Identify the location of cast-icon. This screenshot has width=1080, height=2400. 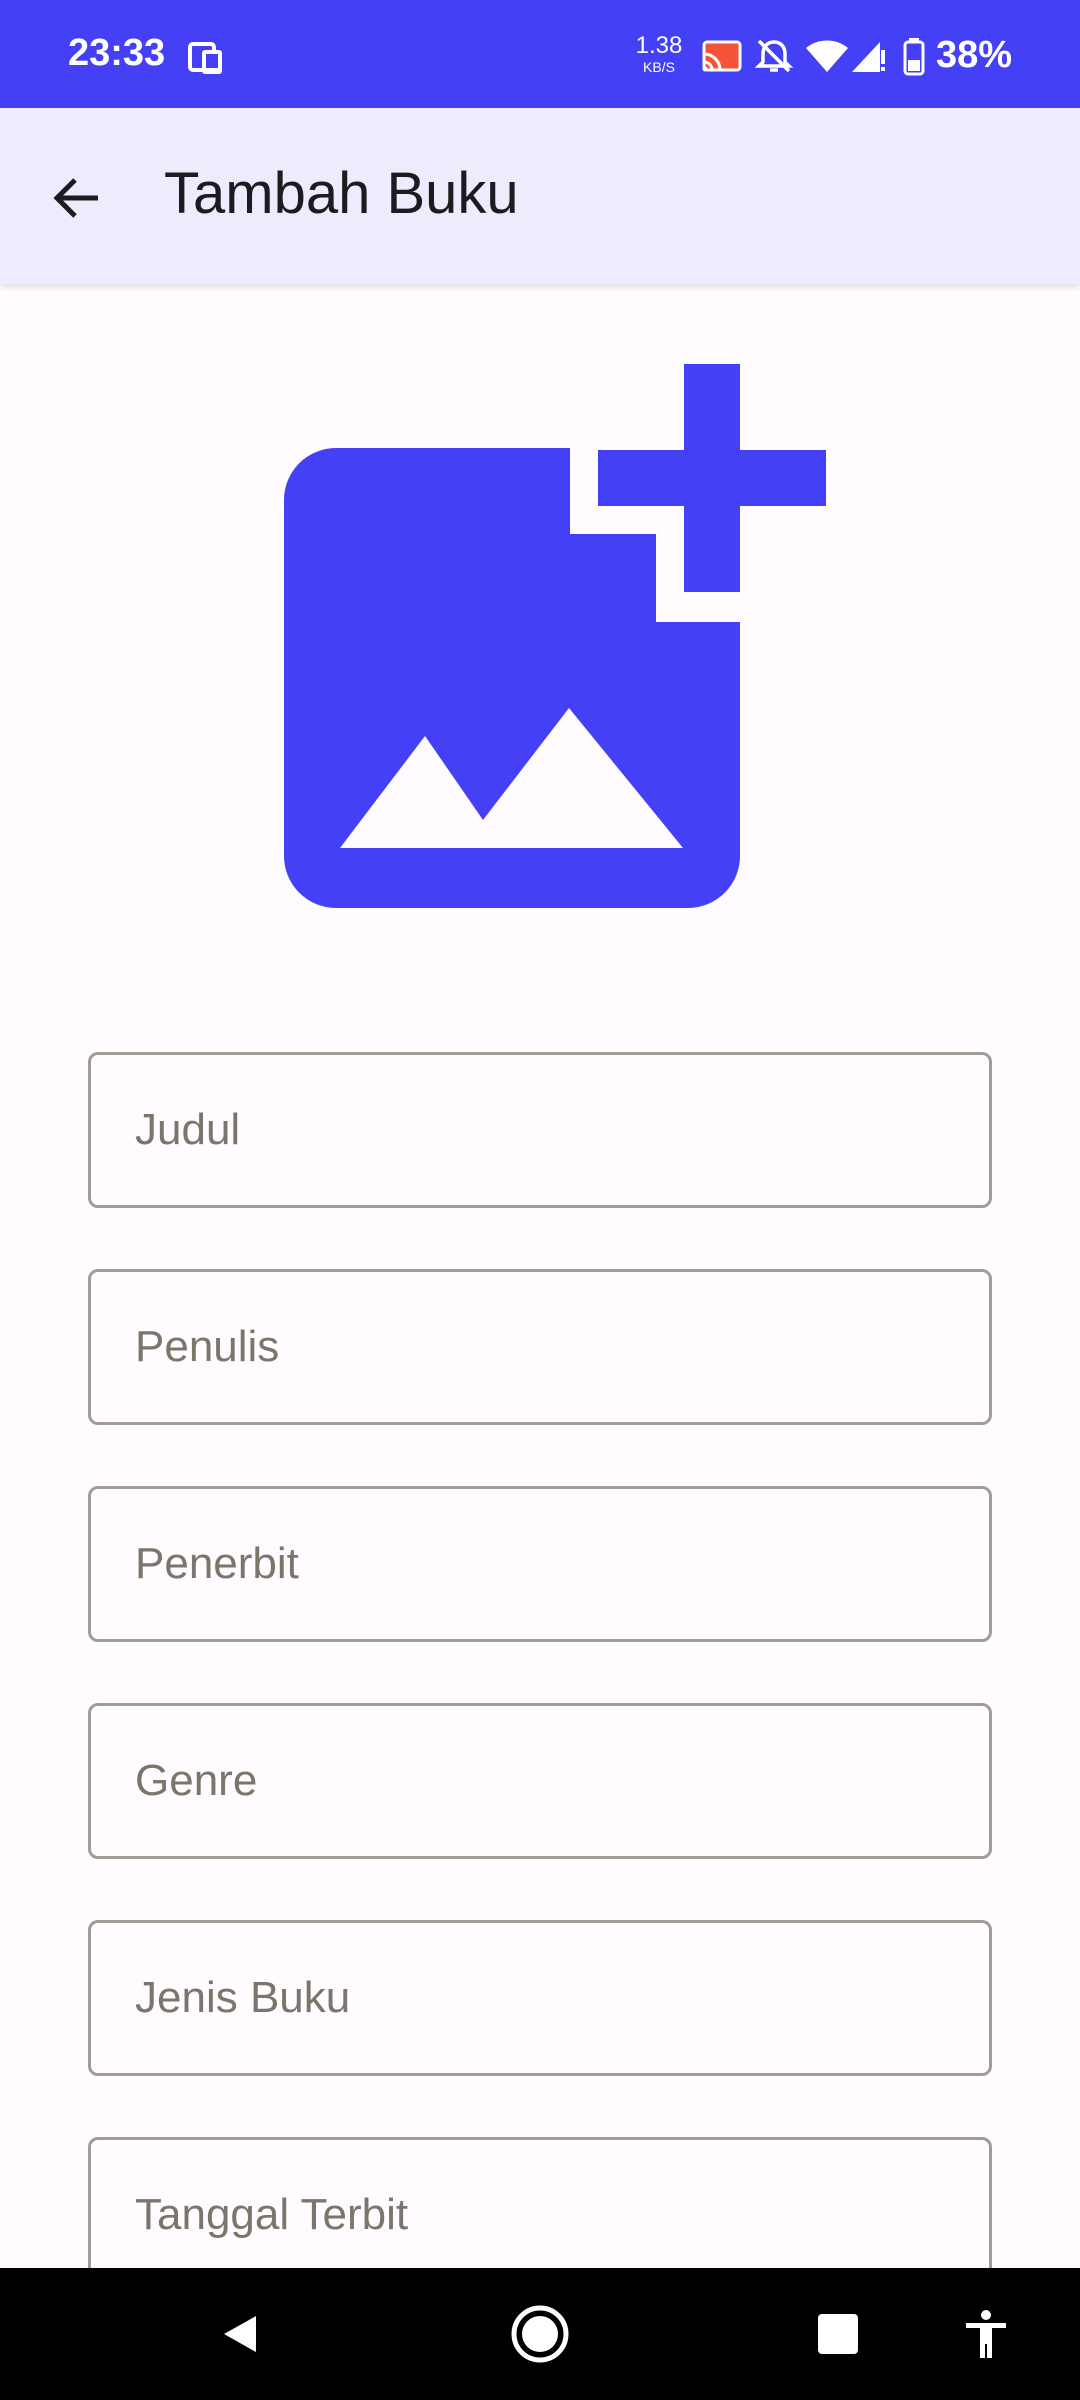
(722, 56).